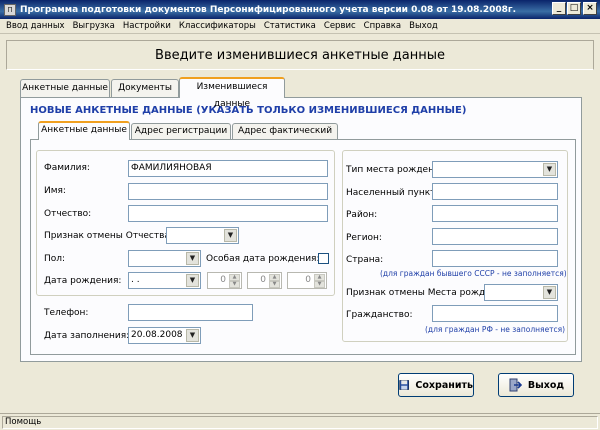 The width and height of the screenshot is (600, 430). I want to click on exit-button: Выход, so click(536, 385).